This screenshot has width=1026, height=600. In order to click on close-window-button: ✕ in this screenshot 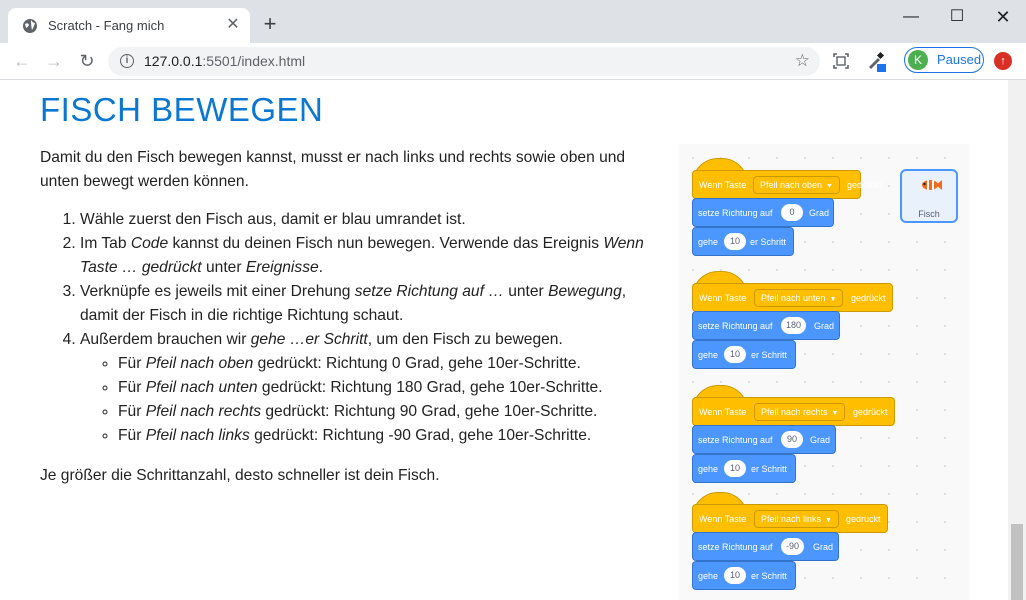, I will do `click(1003, 17)`.